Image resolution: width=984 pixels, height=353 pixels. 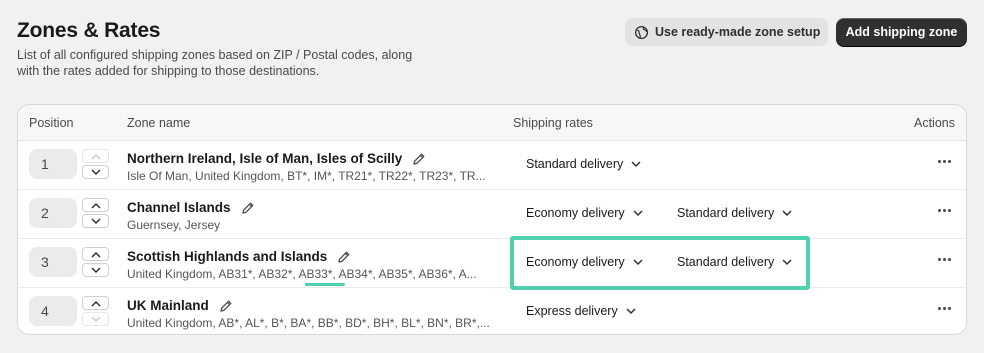 What do you see at coordinates (641, 32) in the screenshot?
I see `globe-icon` at bounding box center [641, 32].